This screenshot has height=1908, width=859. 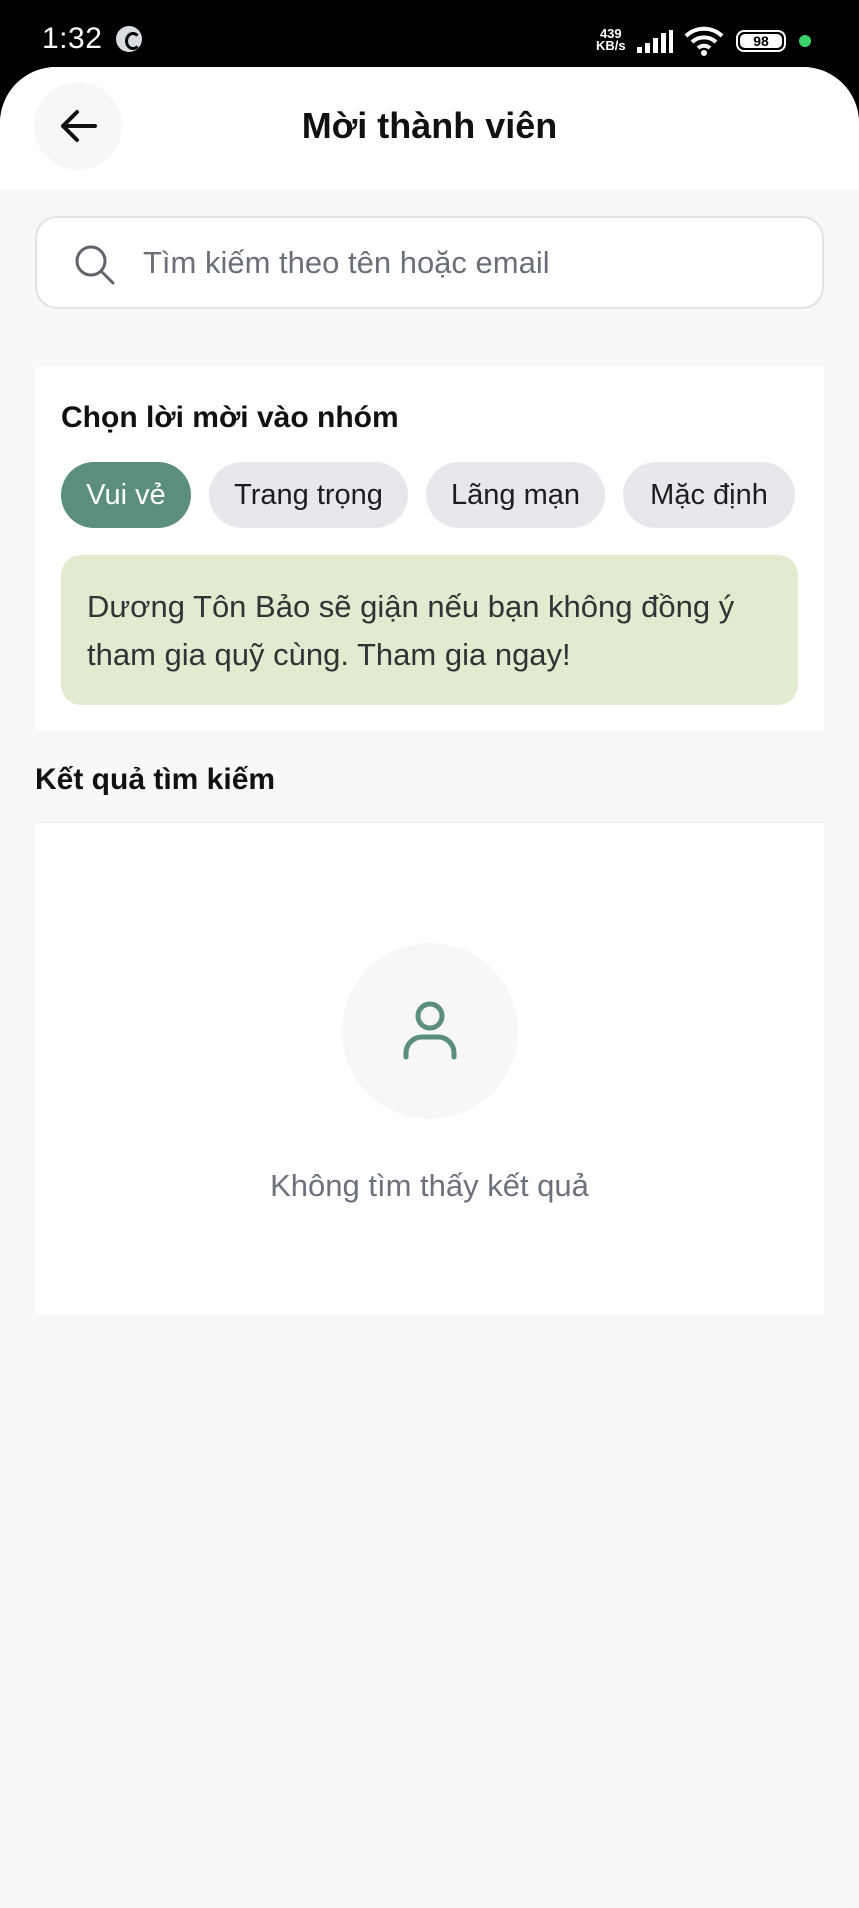 What do you see at coordinates (230, 417) in the screenshot?
I see `invite-section-title: Chọn lời mời vào nhóm` at bounding box center [230, 417].